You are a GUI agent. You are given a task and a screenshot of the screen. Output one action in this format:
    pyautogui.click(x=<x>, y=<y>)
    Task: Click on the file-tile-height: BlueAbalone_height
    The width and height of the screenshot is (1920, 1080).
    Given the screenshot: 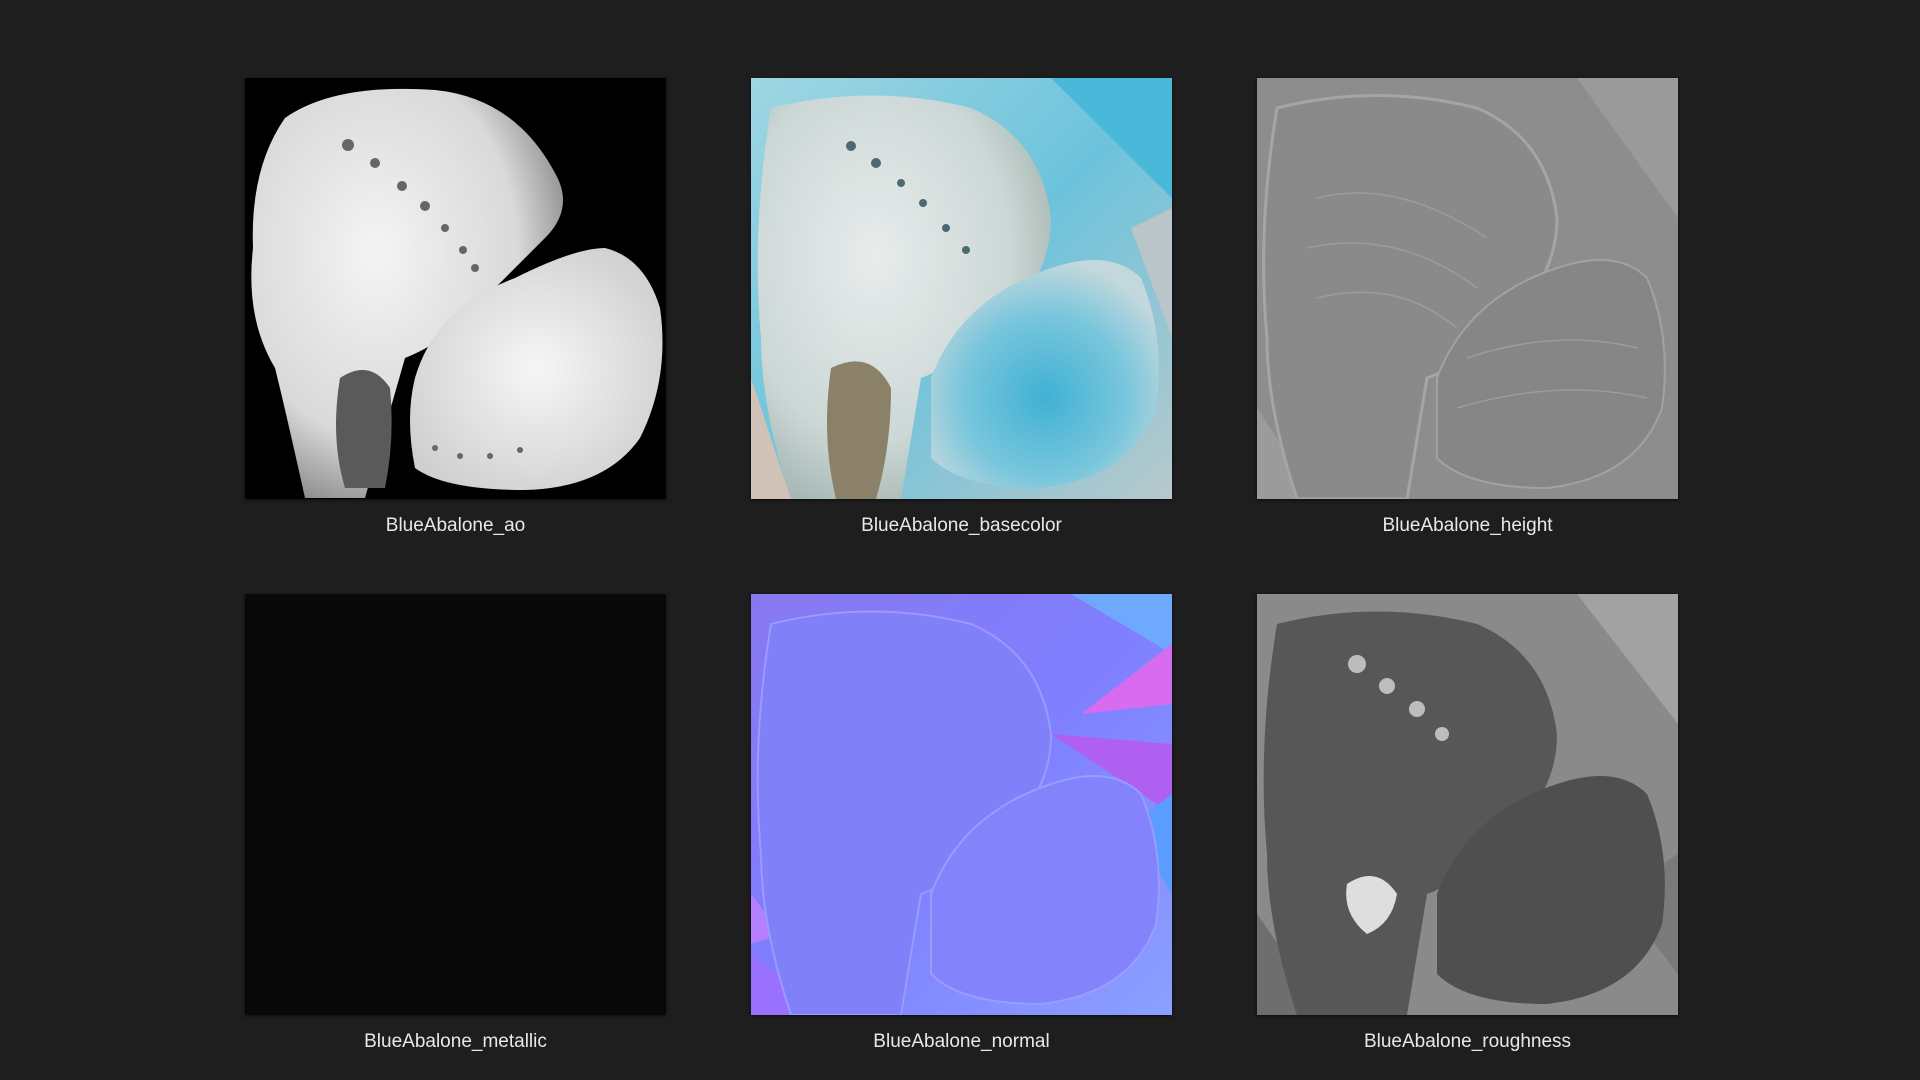 What is the action you would take?
    pyautogui.click(x=1467, y=307)
    